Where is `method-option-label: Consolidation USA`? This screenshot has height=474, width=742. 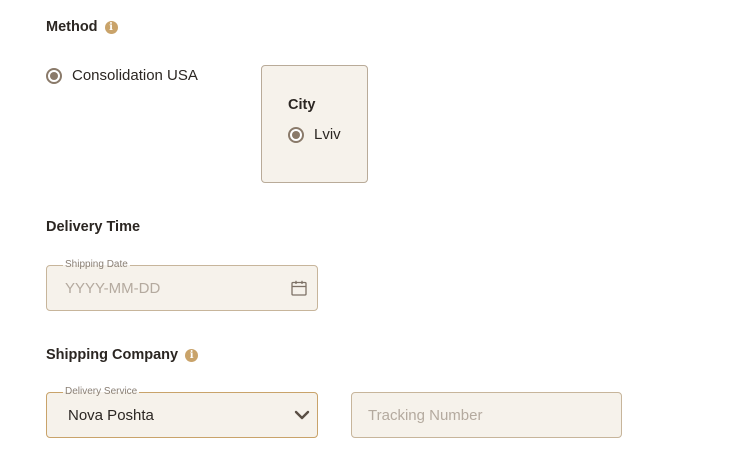
method-option-label: Consolidation USA is located at coordinates (135, 75).